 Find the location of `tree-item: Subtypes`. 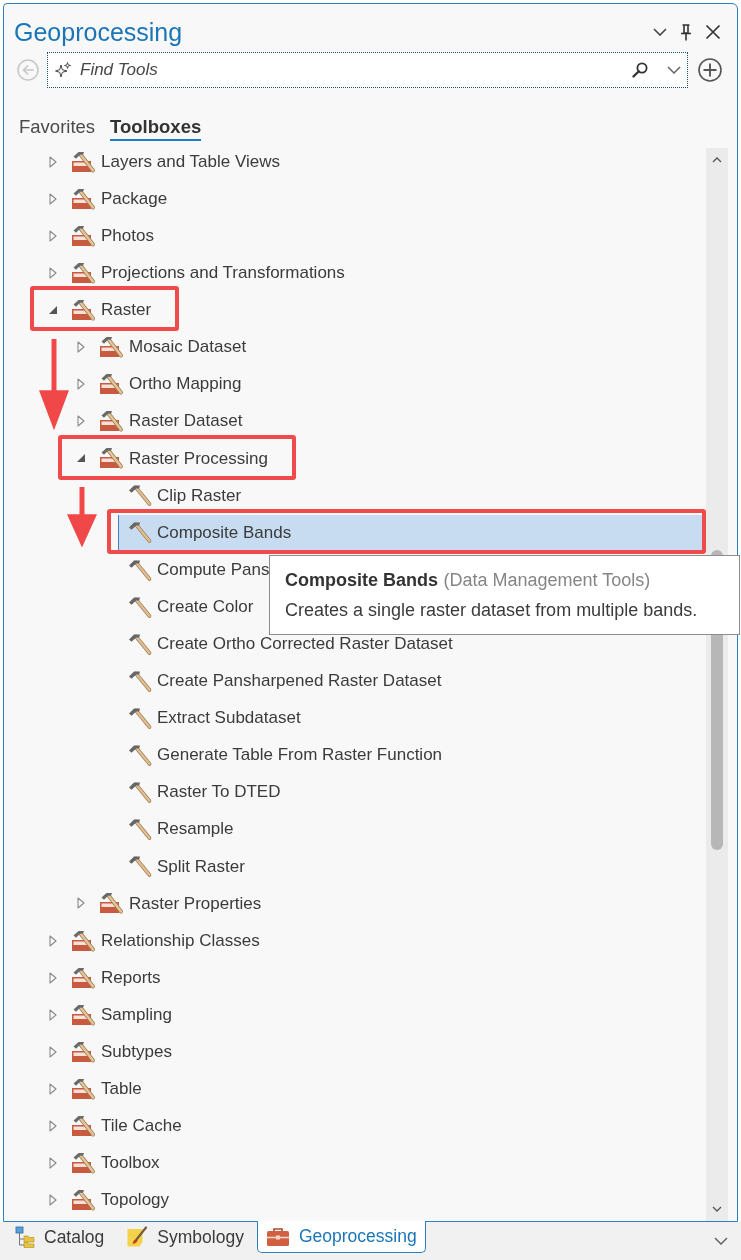

tree-item: Subtypes is located at coordinates (120, 1052).